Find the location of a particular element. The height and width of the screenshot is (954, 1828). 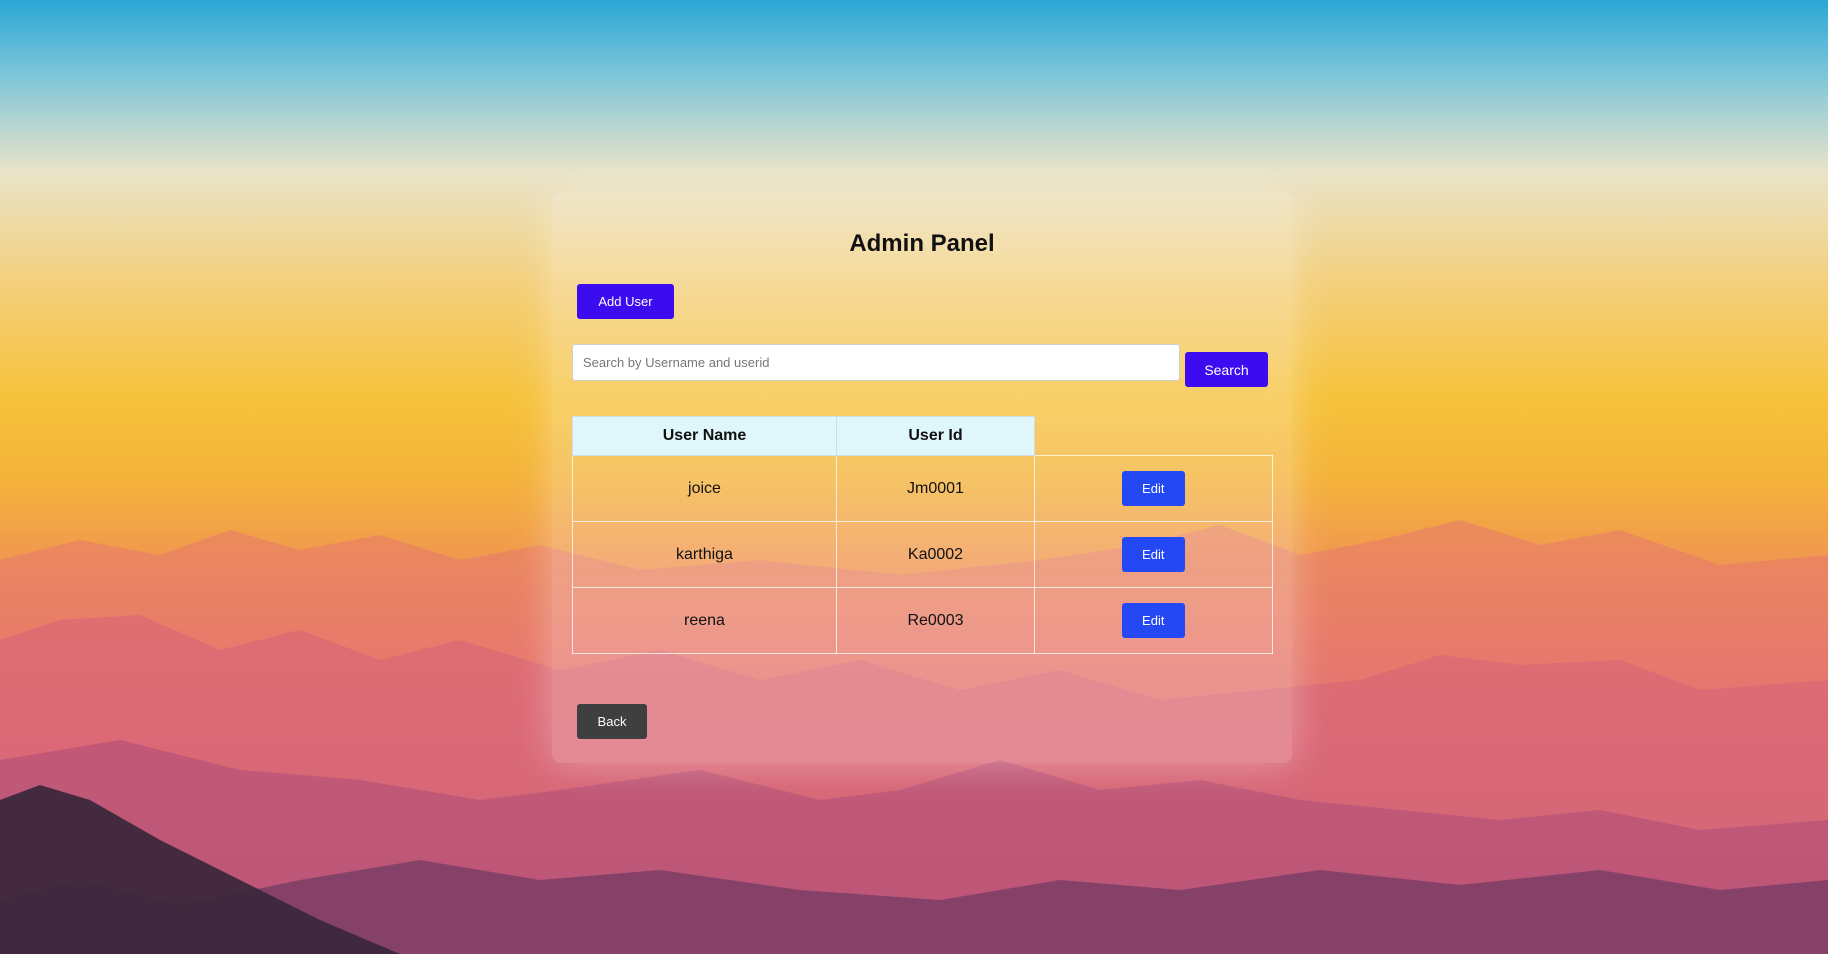

column-header-username: User Name is located at coordinates (704, 436).